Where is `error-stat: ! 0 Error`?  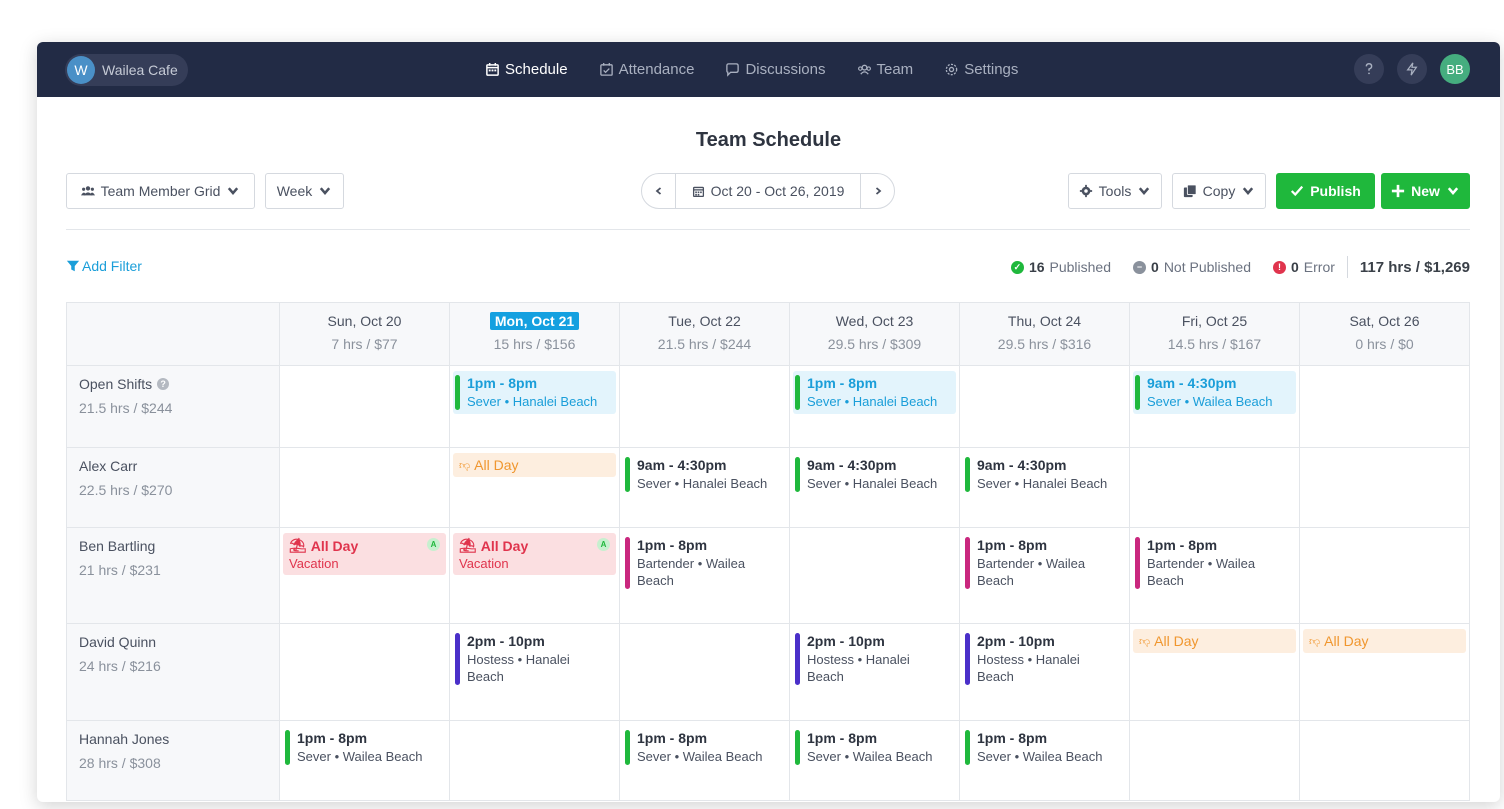 error-stat: ! 0 Error is located at coordinates (1303, 267).